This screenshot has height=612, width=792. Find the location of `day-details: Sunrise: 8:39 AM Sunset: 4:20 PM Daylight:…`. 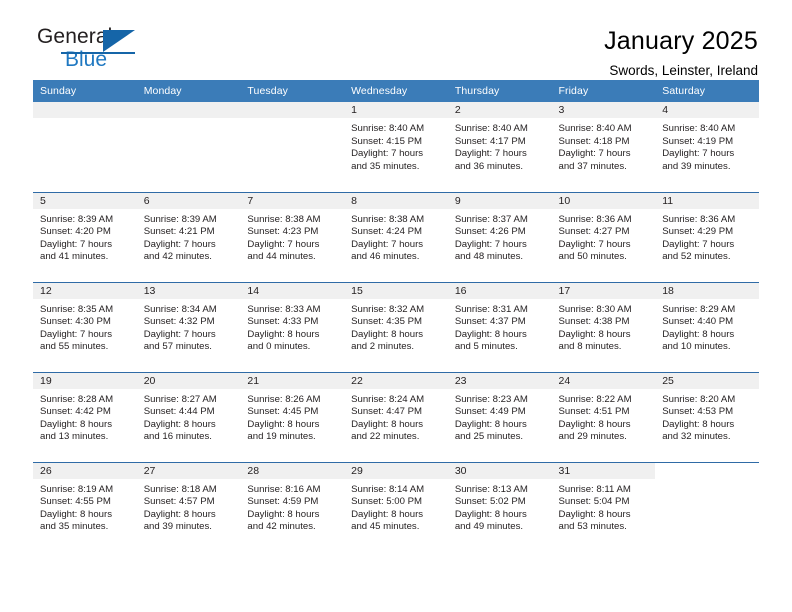

day-details: Sunrise: 8:39 AM Sunset: 4:20 PM Daylight:… is located at coordinates (85, 236).